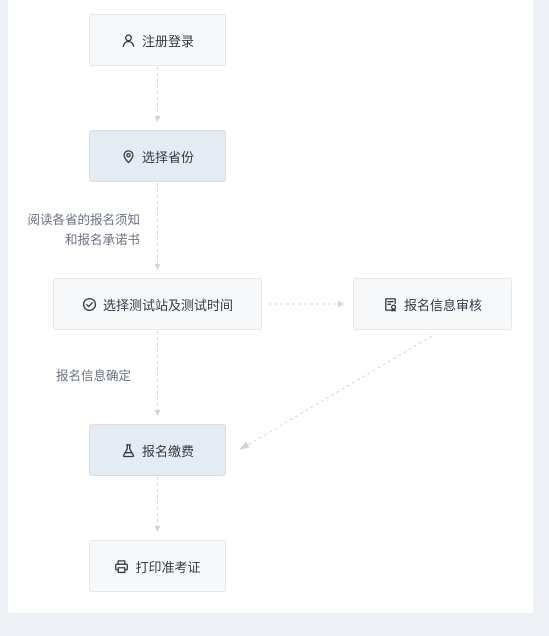 The width and height of the screenshot is (549, 636). I want to click on node-register-login-label: 注册登录, so click(167, 42).